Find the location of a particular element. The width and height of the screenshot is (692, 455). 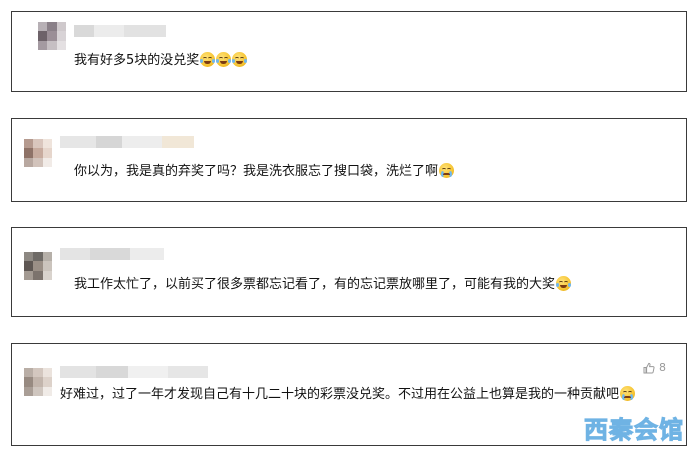

watermark-logo: 西秦会馆 is located at coordinates (634, 430).